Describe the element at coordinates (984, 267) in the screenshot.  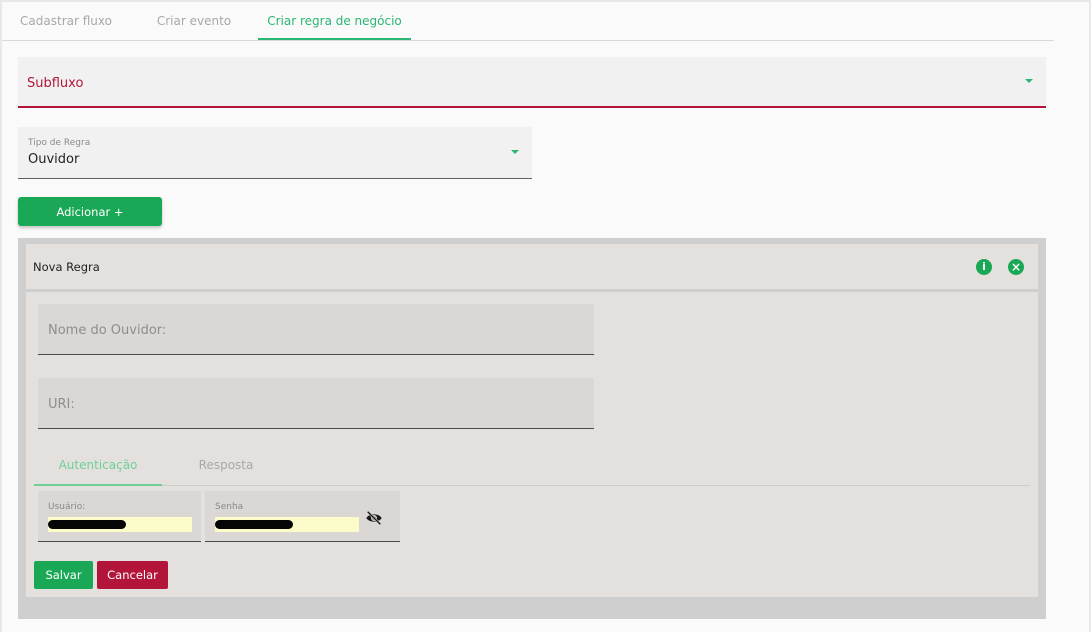
I see `info-icon: i` at that location.